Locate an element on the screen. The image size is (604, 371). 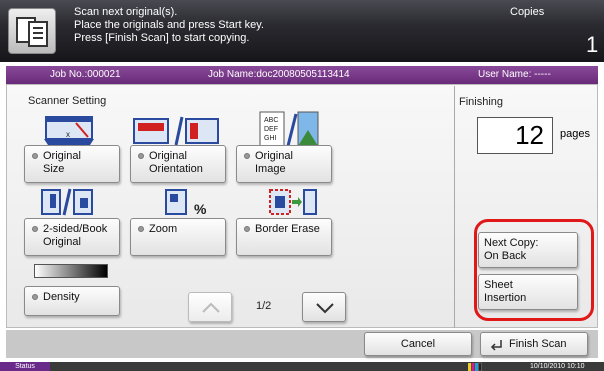
svg-text: DEF is located at coordinates (271, 129).